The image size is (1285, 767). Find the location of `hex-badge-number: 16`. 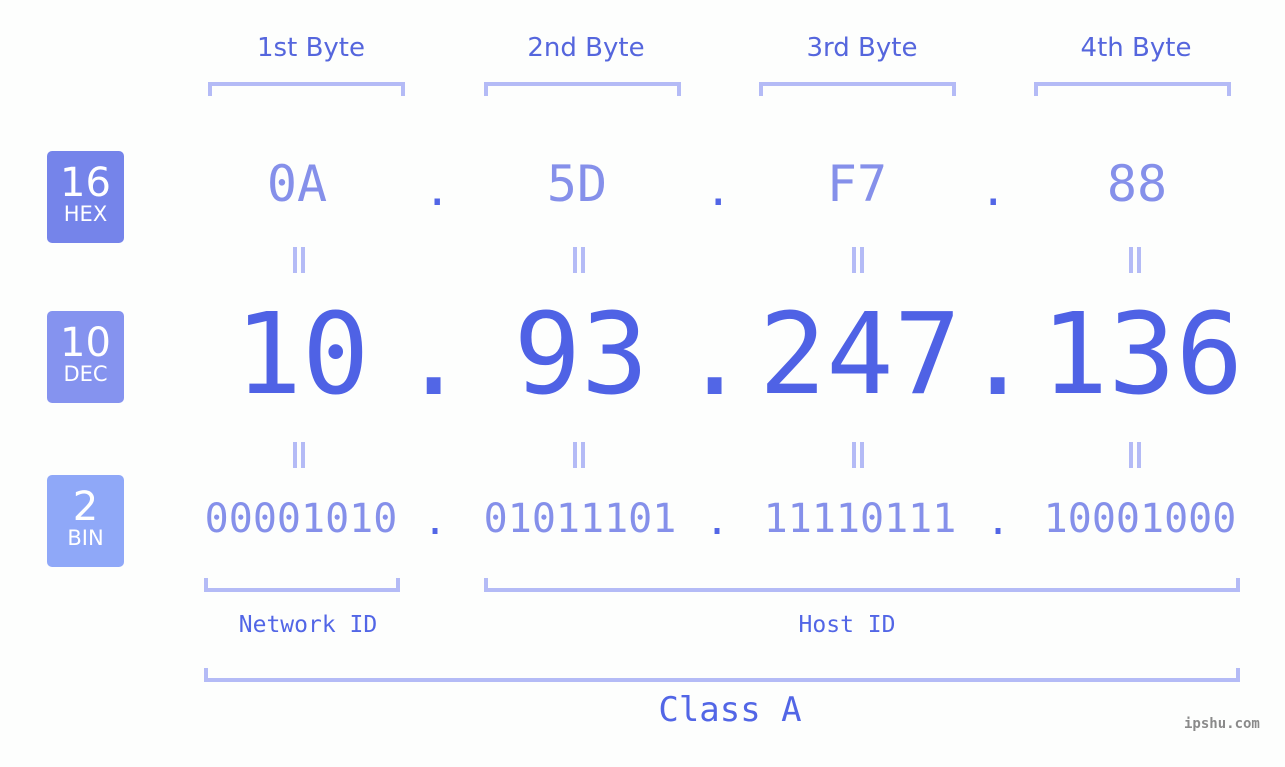

hex-badge-number: 16 is located at coordinates (85, 183).